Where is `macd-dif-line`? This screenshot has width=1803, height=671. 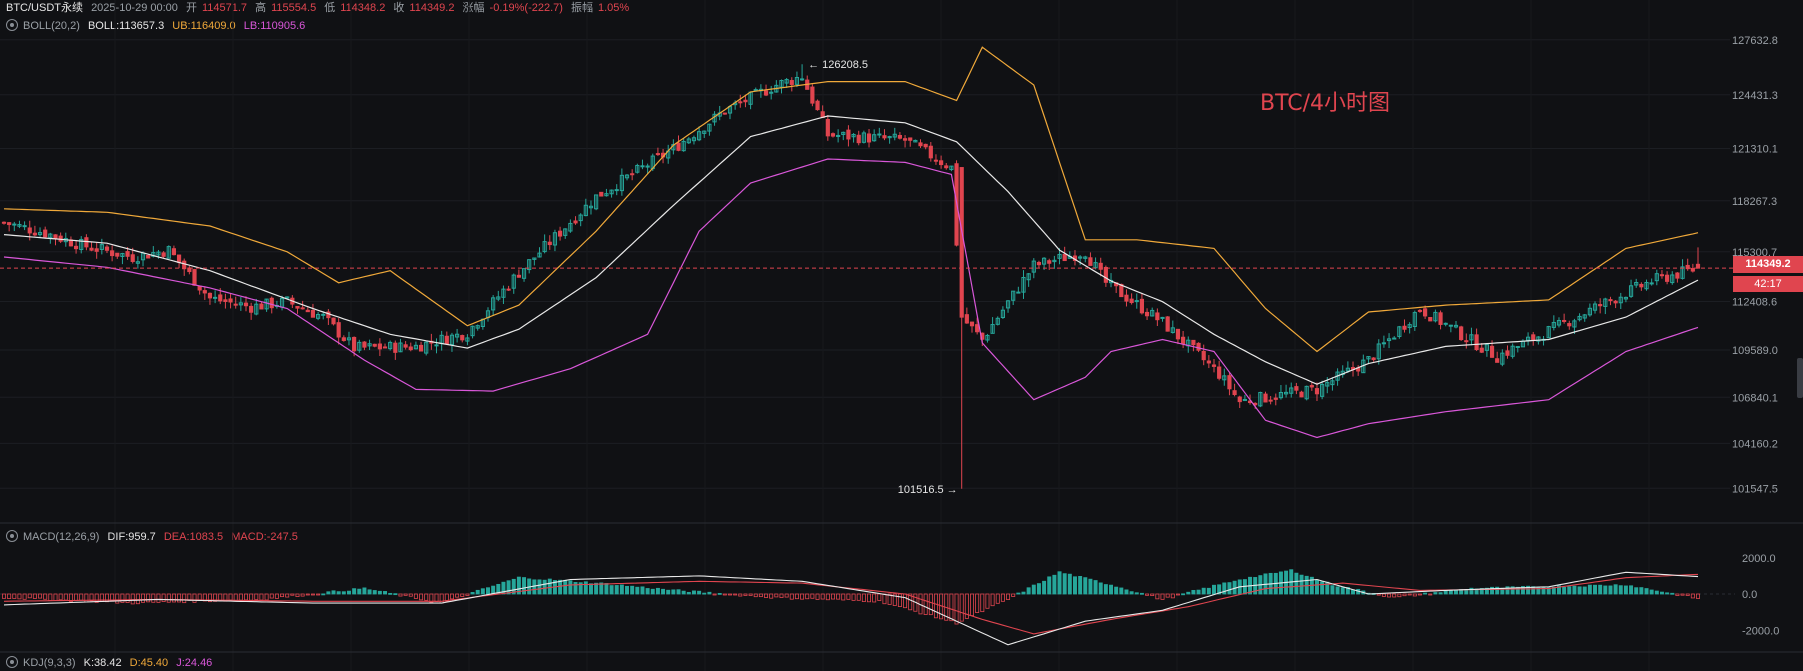
macd-dif-line is located at coordinates (851, 608).